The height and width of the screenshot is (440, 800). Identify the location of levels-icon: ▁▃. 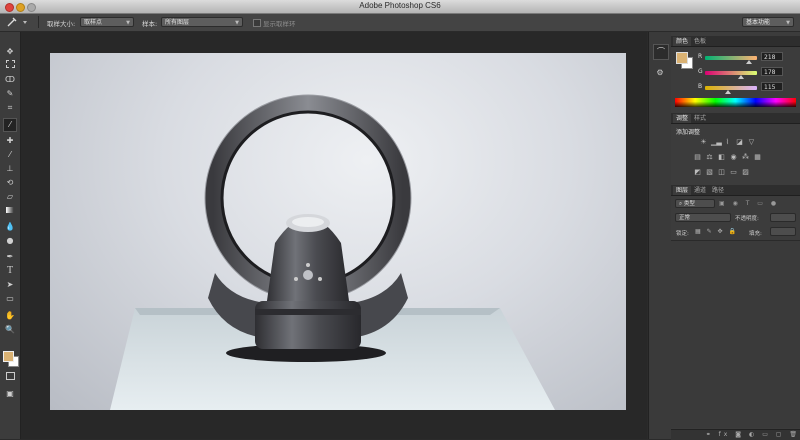
(716, 142).